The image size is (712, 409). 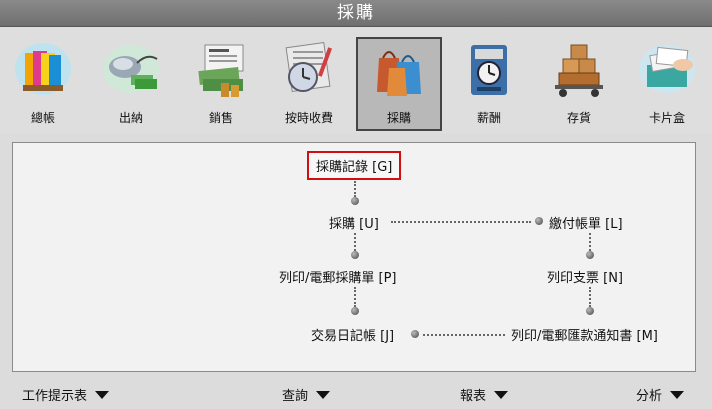 I want to click on inventory-boxes-icon, so click(x=579, y=70).